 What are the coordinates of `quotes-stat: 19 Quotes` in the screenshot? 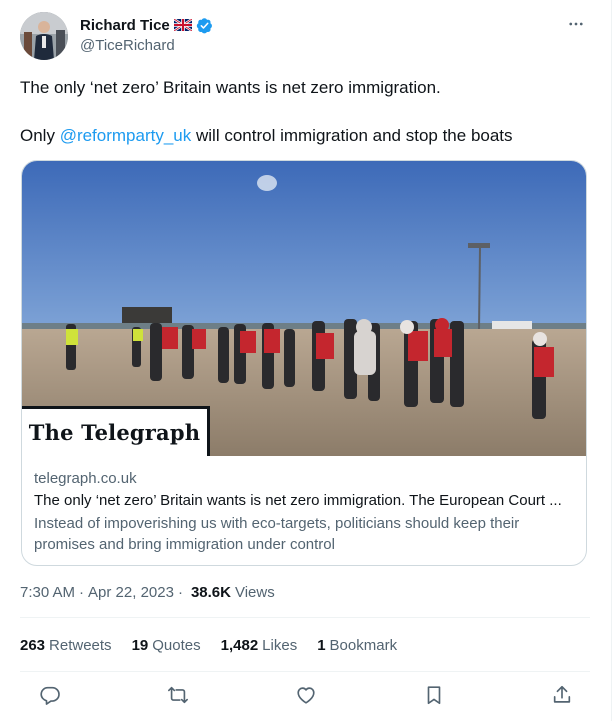 It's located at (166, 645).